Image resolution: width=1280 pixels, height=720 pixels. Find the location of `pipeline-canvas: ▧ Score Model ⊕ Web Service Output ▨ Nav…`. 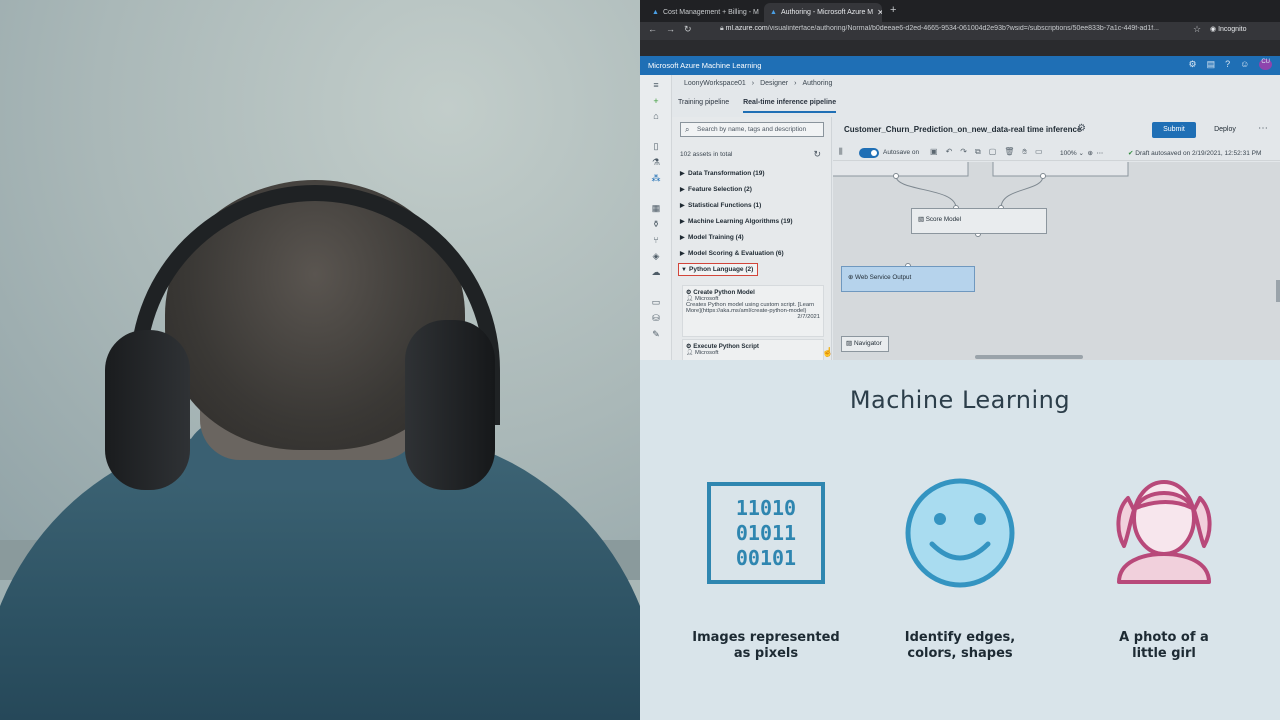

pipeline-canvas: ▧ Score Model ⊕ Web Service Output ▨ Nav… is located at coordinates (1056, 261).